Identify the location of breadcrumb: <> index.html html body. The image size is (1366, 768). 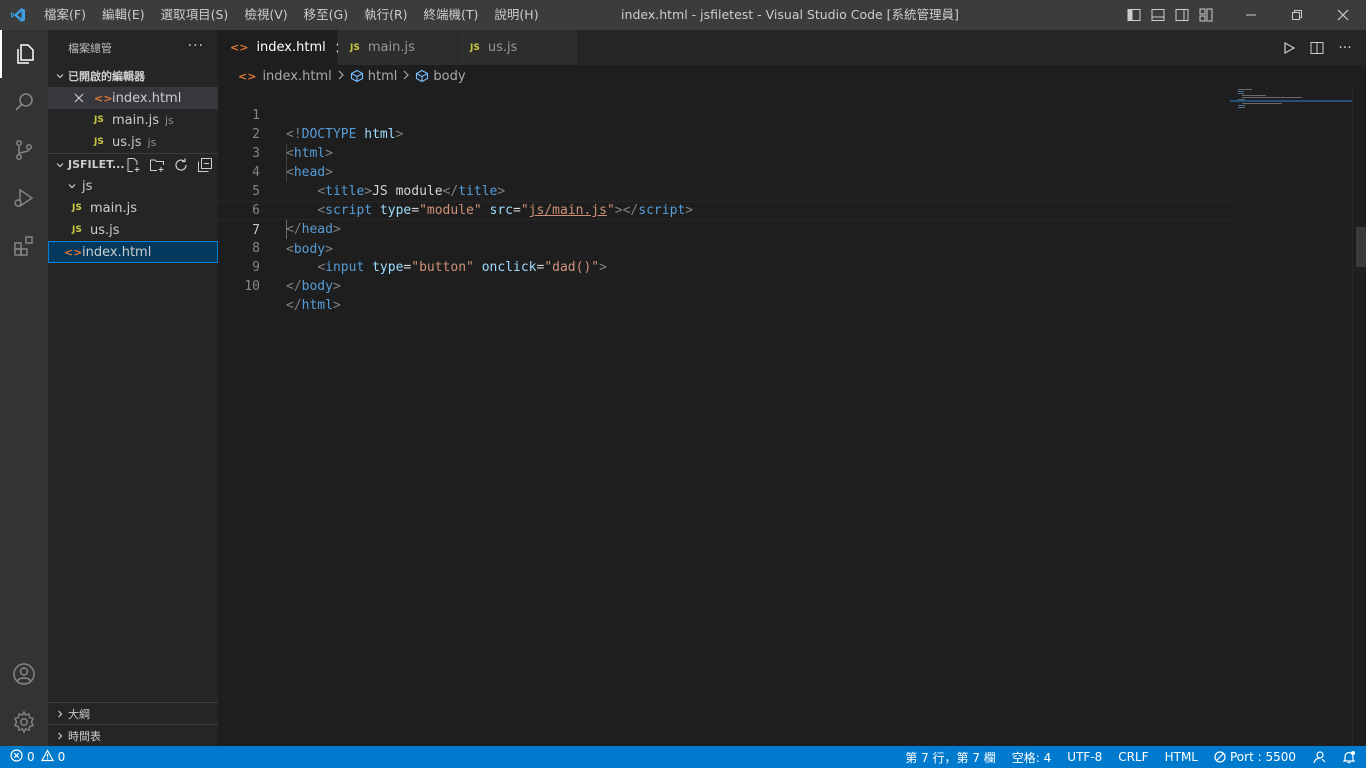
(792, 76).